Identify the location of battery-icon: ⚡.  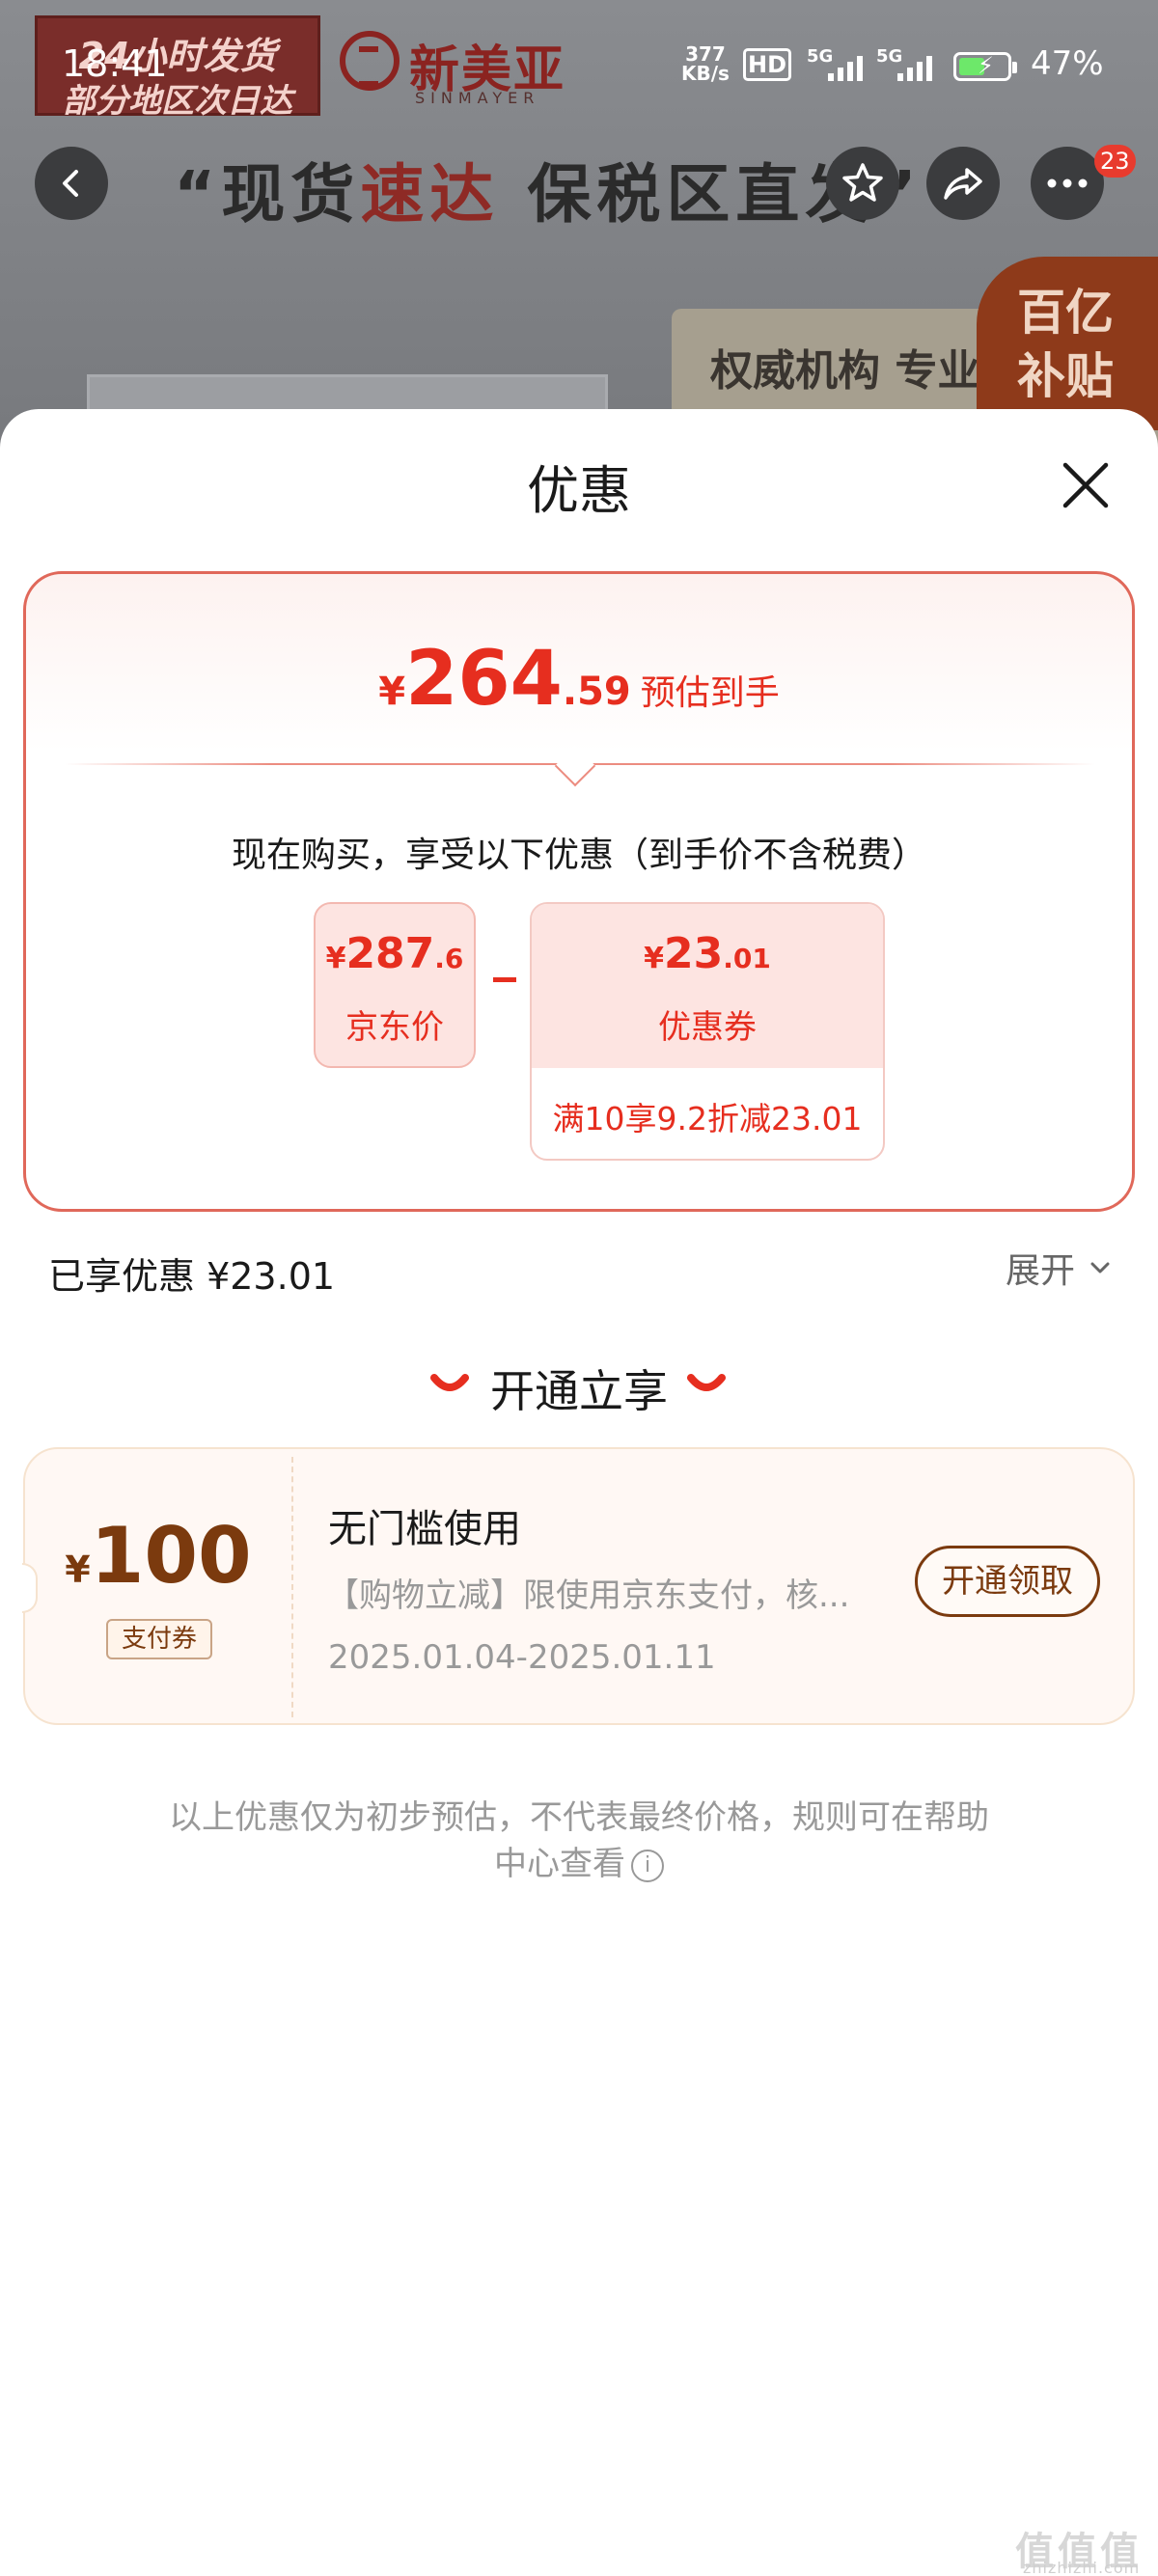
(985, 66).